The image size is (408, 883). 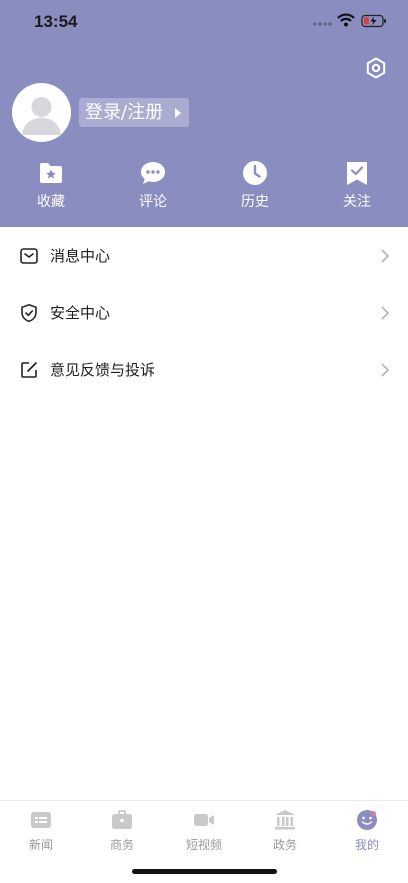 I want to click on status-bar: 13:54, so click(x=204, y=22).